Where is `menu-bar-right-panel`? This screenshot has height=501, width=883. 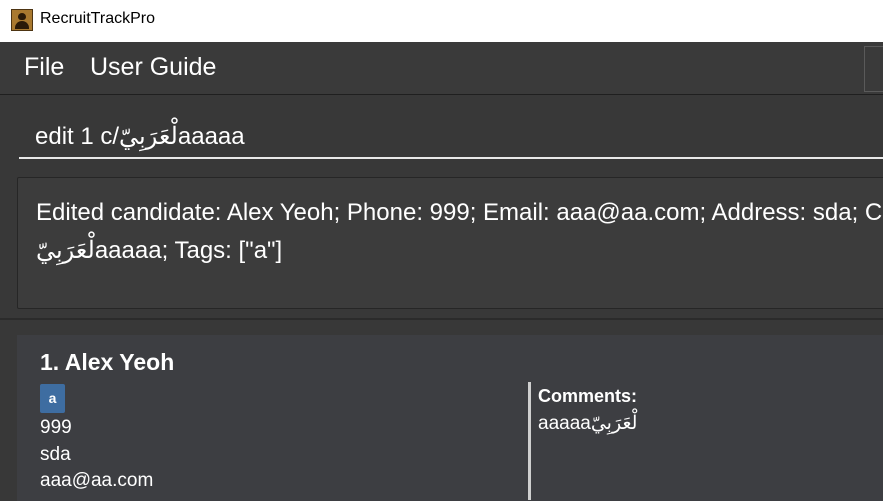
menu-bar-right-panel is located at coordinates (873, 69).